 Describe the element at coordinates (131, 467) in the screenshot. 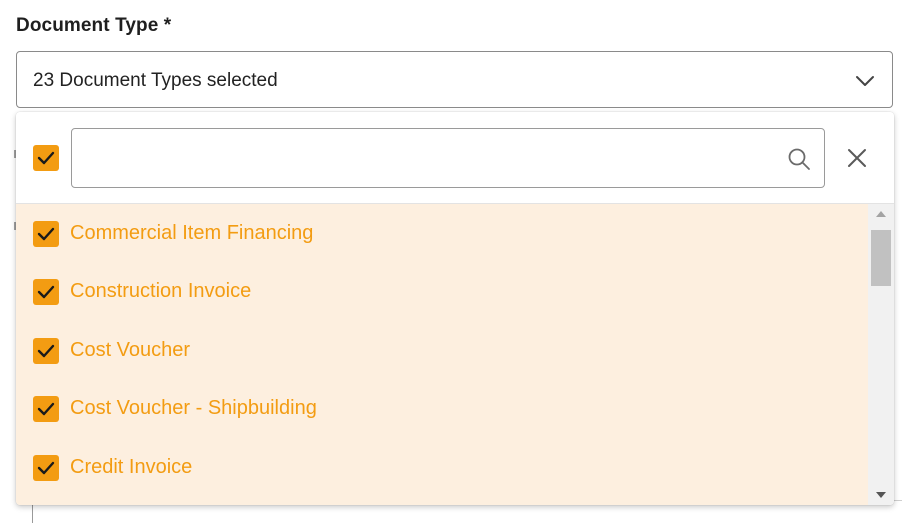

I see `option-label: Credit Invoice` at that location.